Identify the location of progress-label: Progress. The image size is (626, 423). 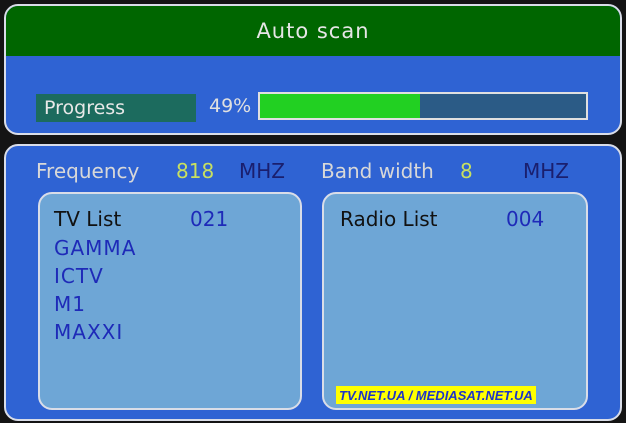
(116, 108).